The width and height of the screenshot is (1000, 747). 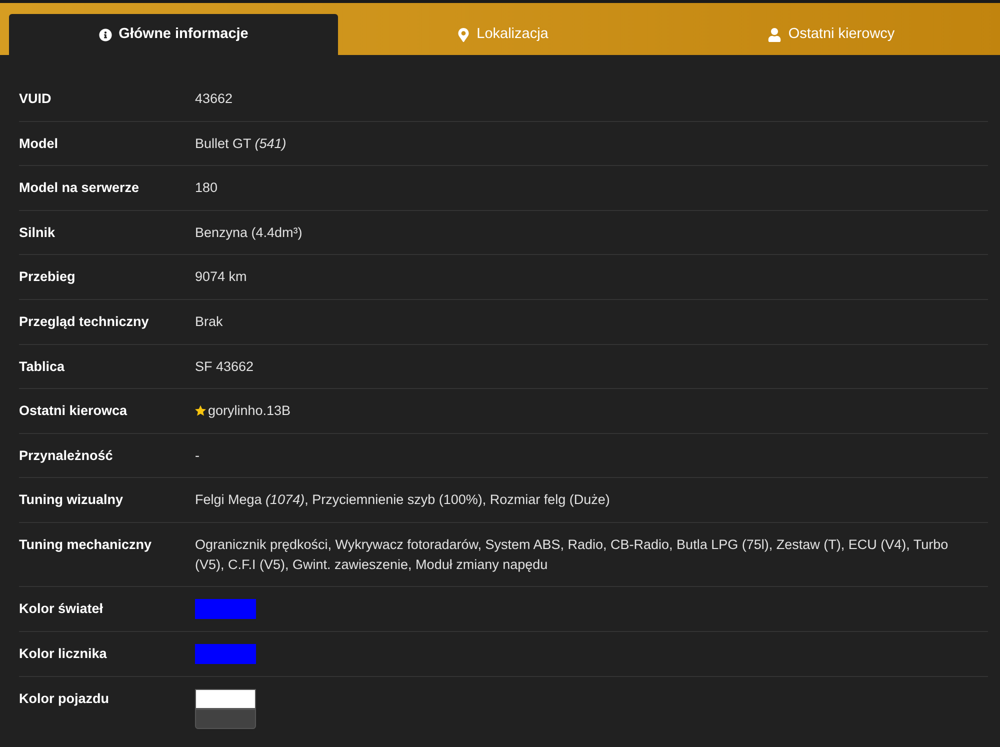 I want to click on value-text: SF 43662, so click(x=225, y=367).